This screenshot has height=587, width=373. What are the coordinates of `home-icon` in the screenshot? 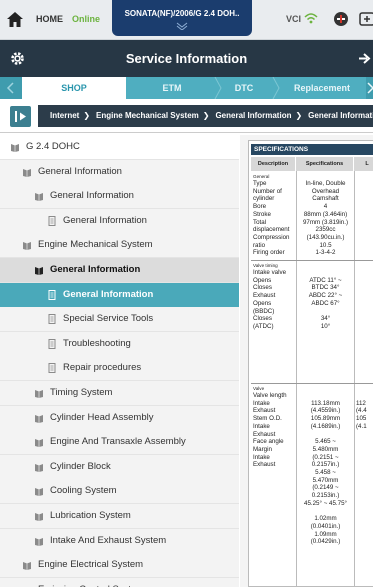 It's located at (15, 19).